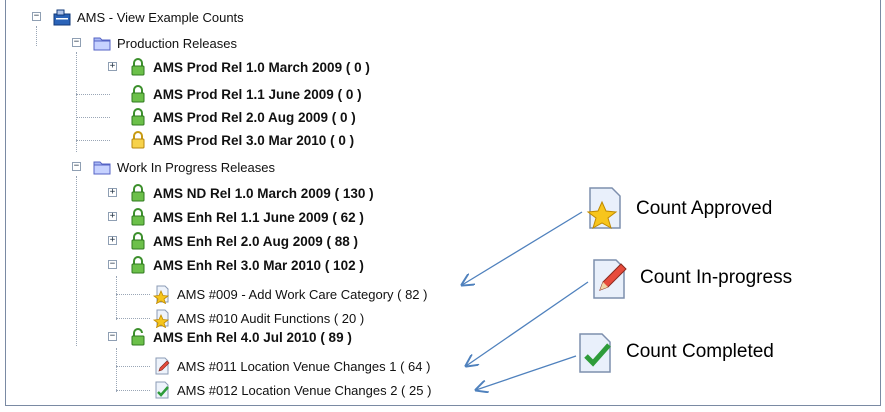 This screenshot has width=885, height=412. I want to click on arrow-to-approved, so click(522, 248).